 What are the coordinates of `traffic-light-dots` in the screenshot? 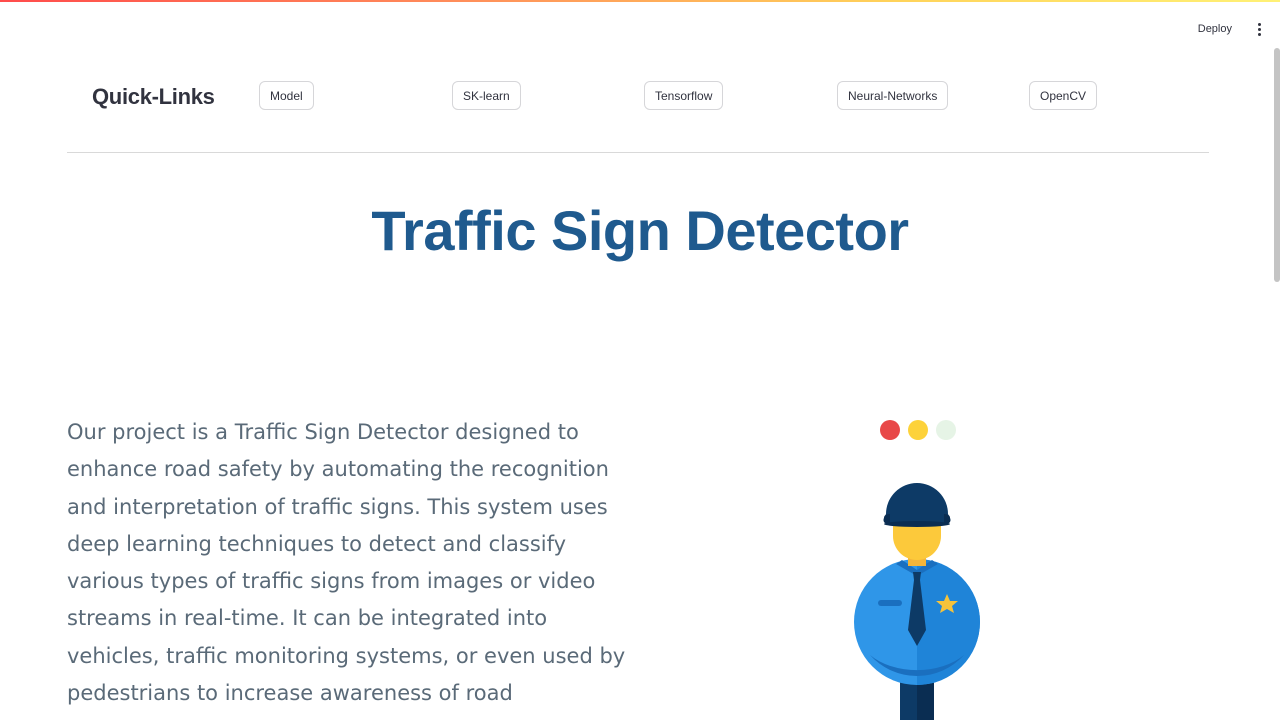 It's located at (918, 430).